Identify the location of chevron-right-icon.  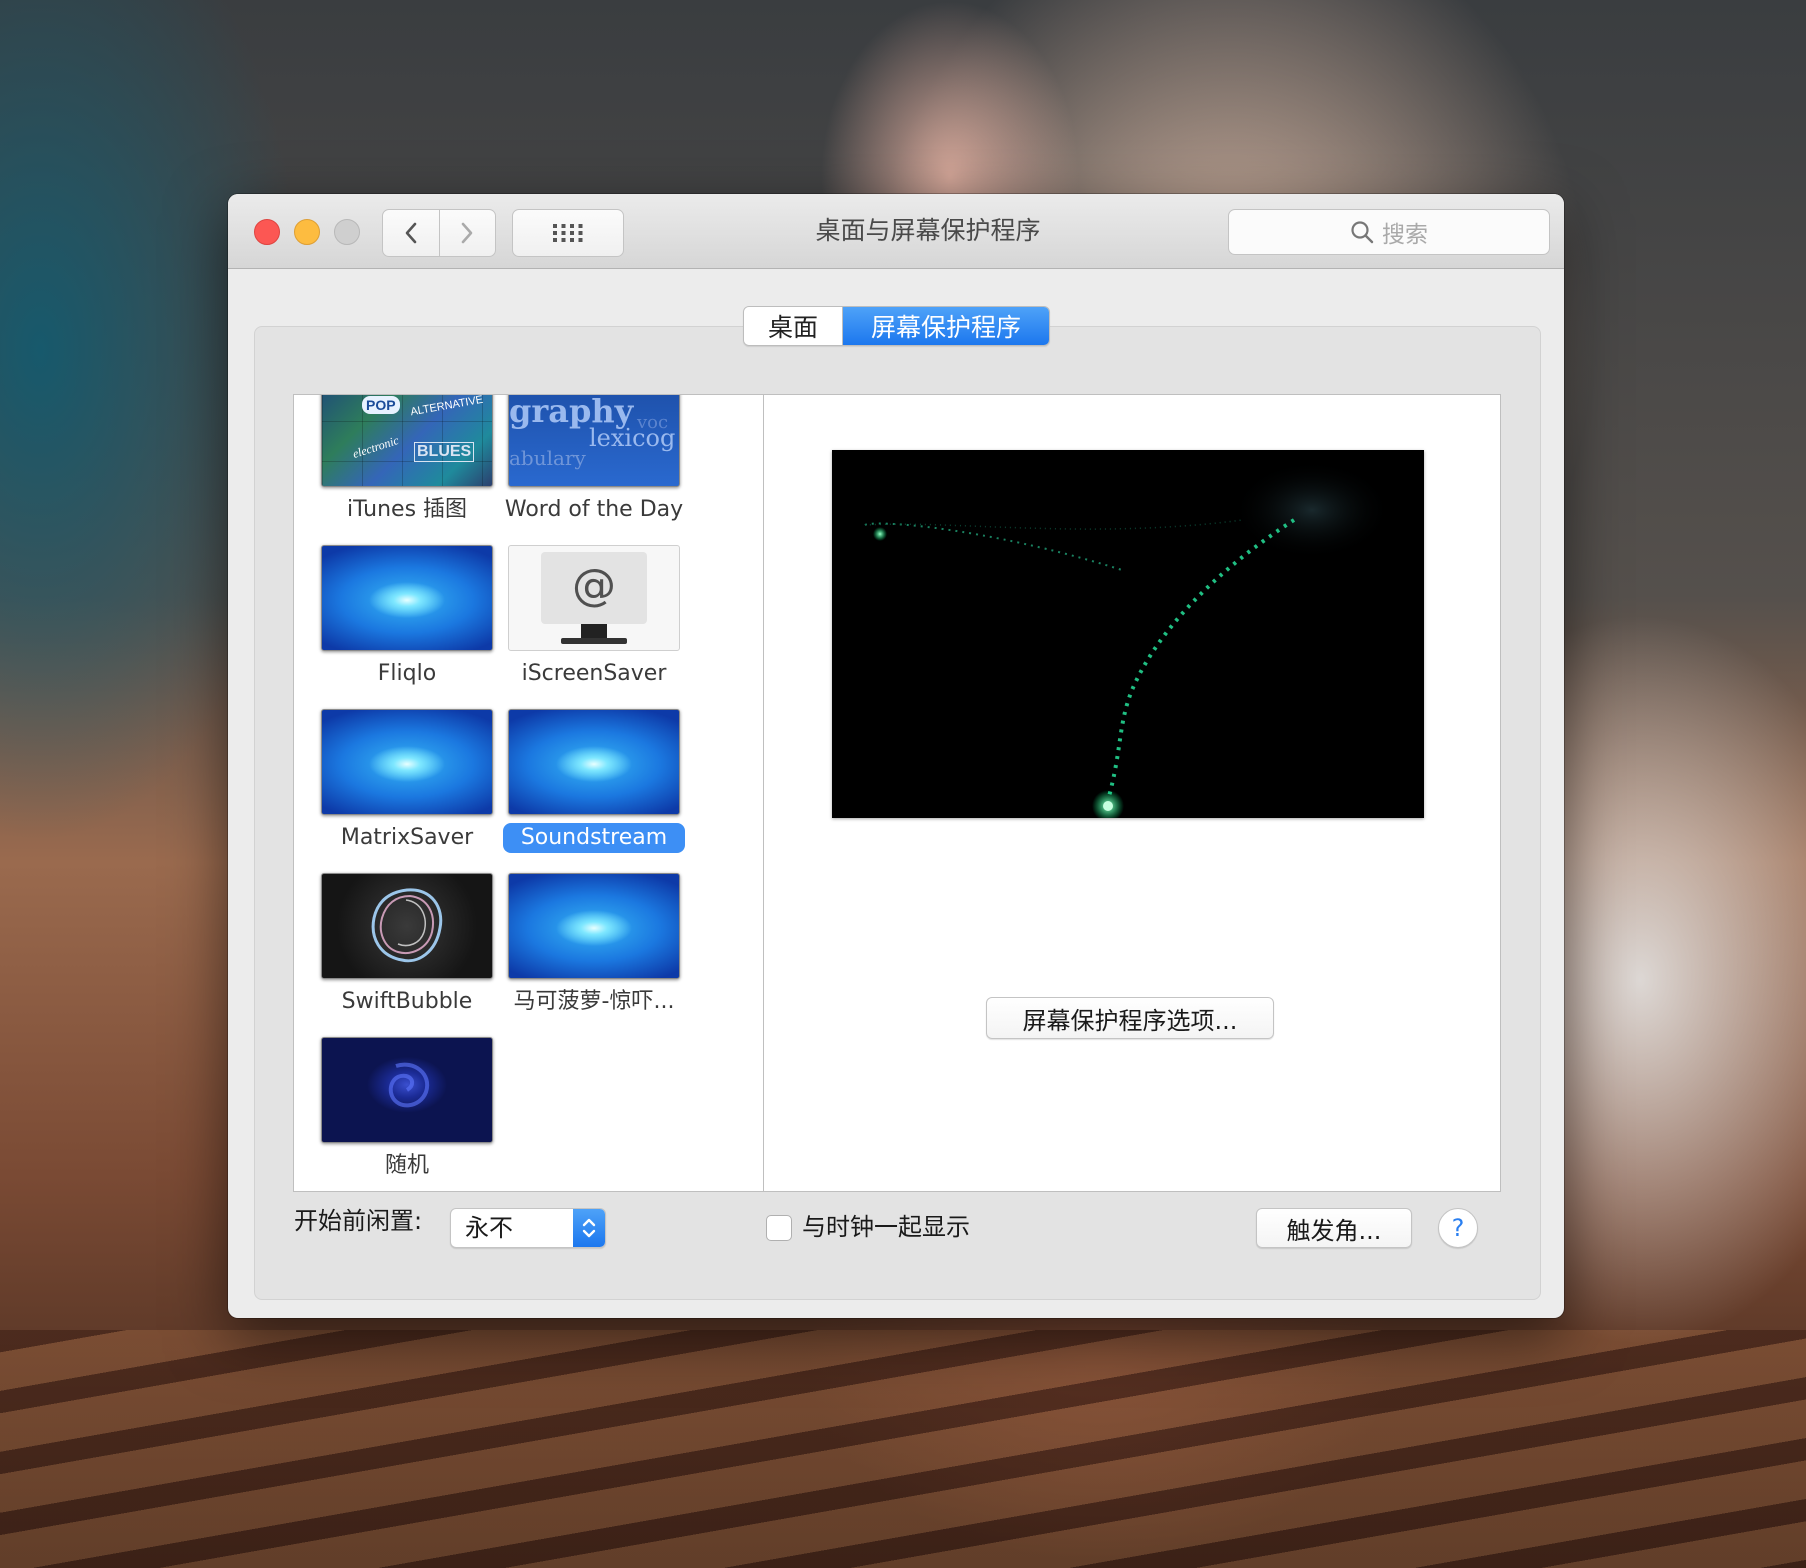
(467, 233).